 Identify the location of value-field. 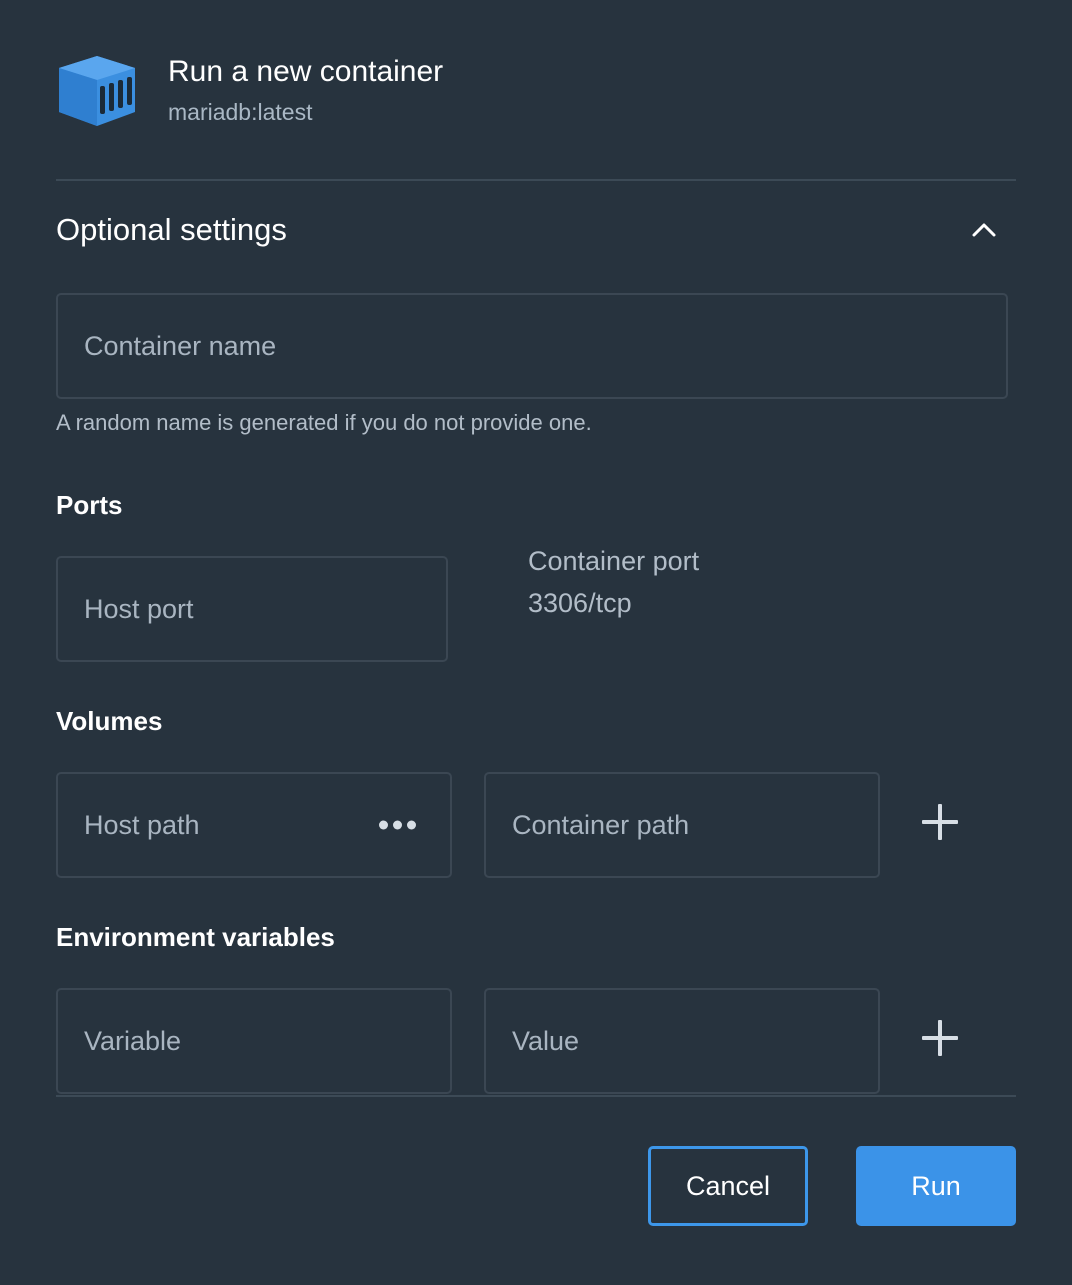
(682, 1041).